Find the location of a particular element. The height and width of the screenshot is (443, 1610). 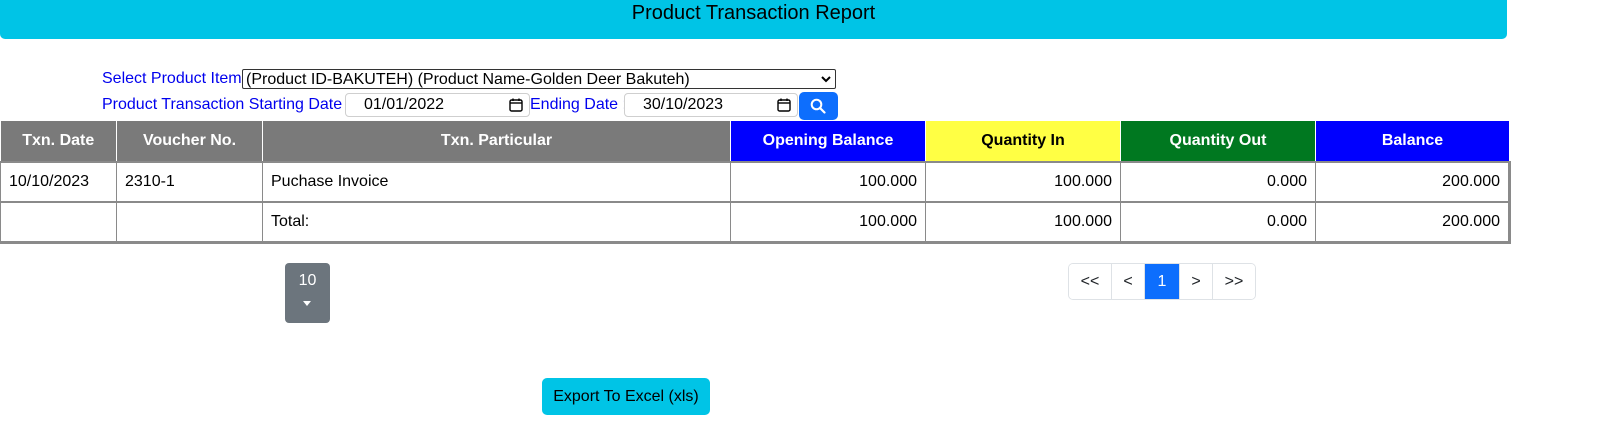

quantity-out-cell: 0.000 is located at coordinates (1218, 182).